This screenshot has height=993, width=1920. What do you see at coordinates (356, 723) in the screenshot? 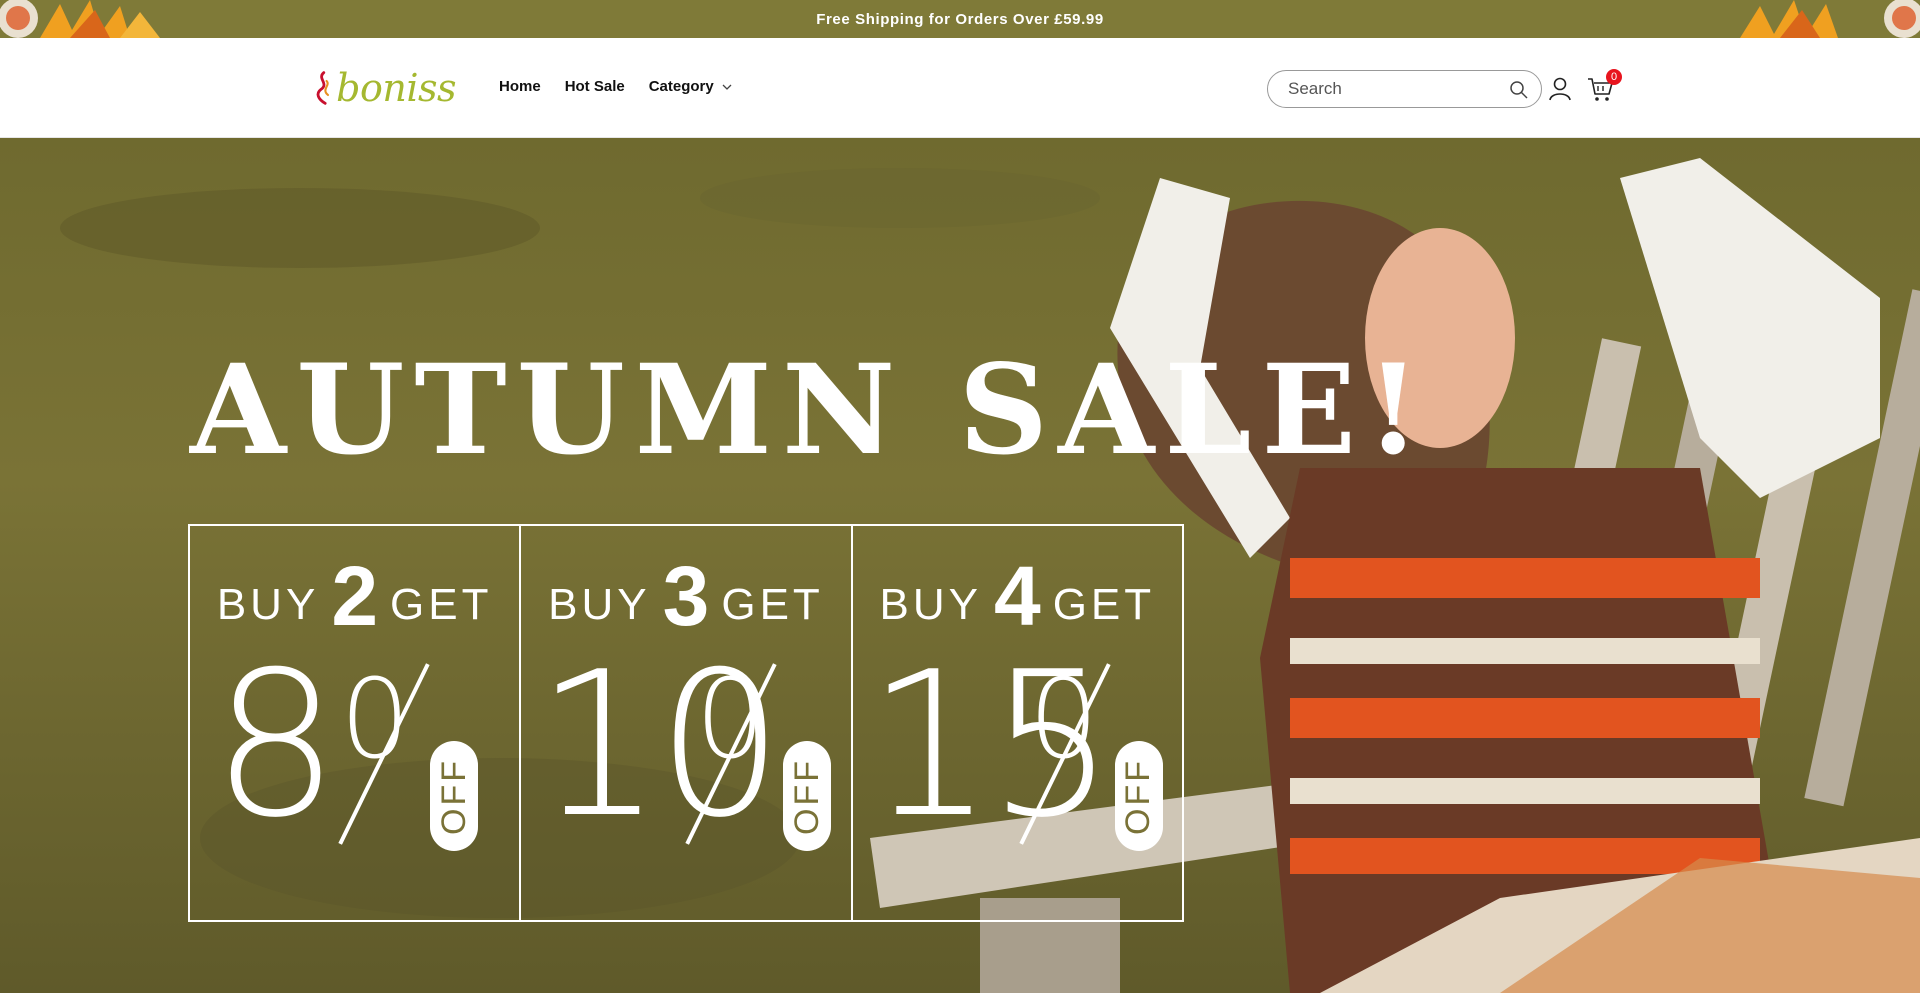
I see `offer-card: BUY 2 GET 8 0 OFF` at bounding box center [356, 723].